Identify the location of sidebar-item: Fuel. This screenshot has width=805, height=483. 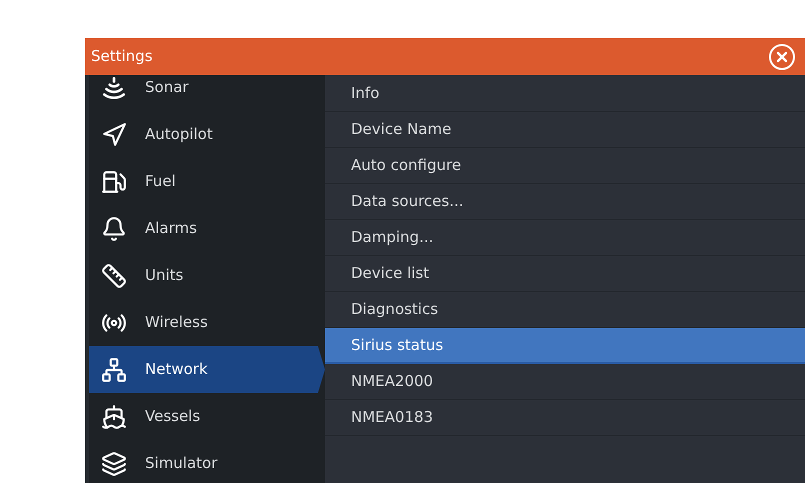
(207, 181).